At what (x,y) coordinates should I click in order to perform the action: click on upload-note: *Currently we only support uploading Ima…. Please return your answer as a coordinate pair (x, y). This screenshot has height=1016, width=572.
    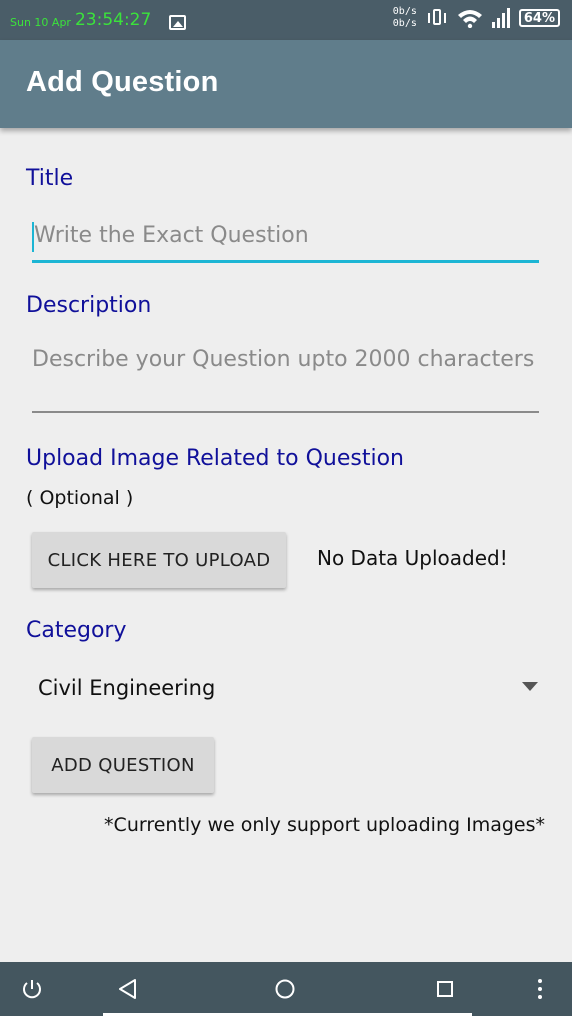
    Looking at the image, I should click on (324, 825).